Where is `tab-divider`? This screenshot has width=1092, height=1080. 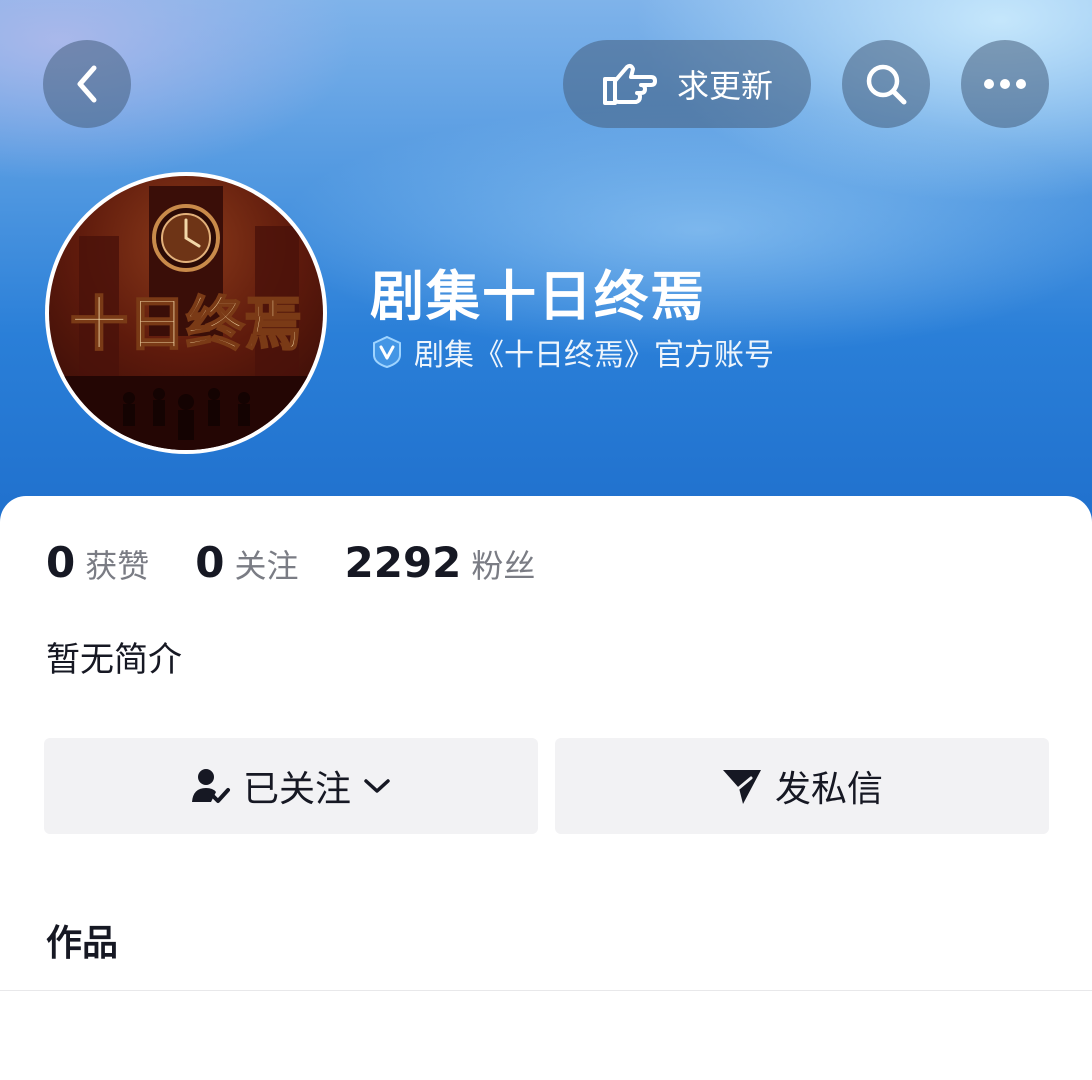
tab-divider is located at coordinates (546, 990).